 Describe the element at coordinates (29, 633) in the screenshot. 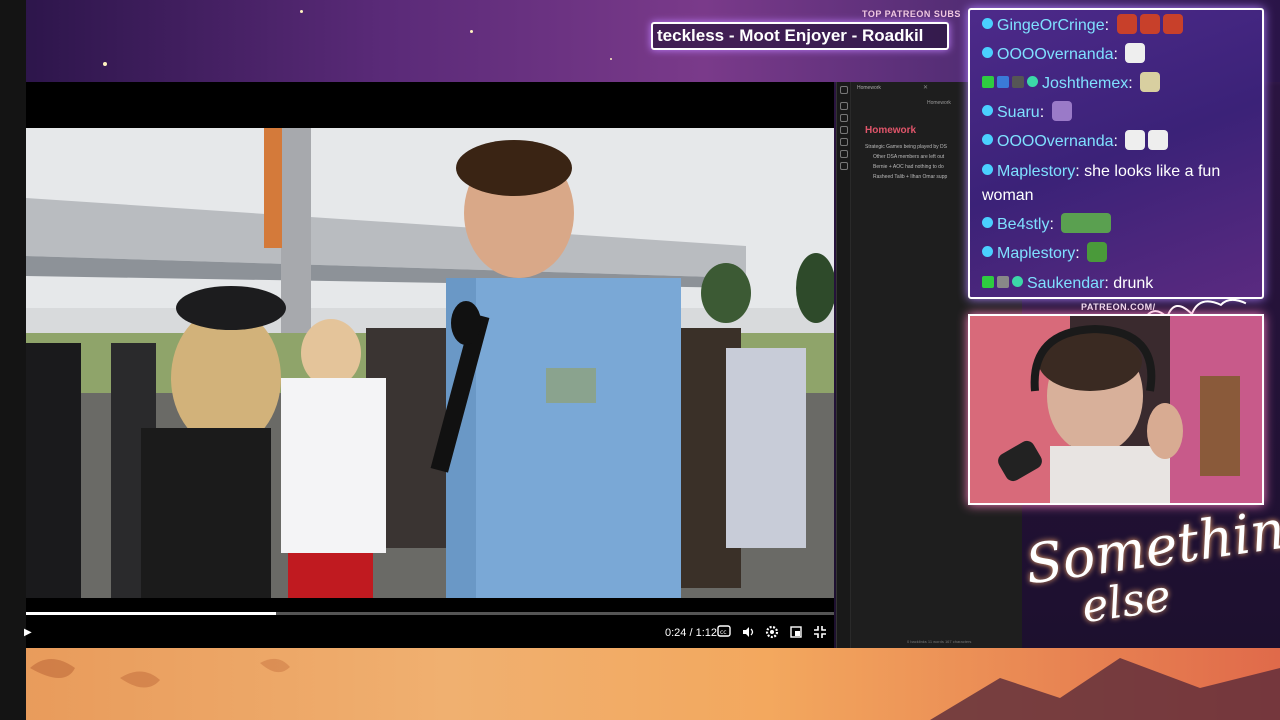

I see `play-icon: ▶` at that location.